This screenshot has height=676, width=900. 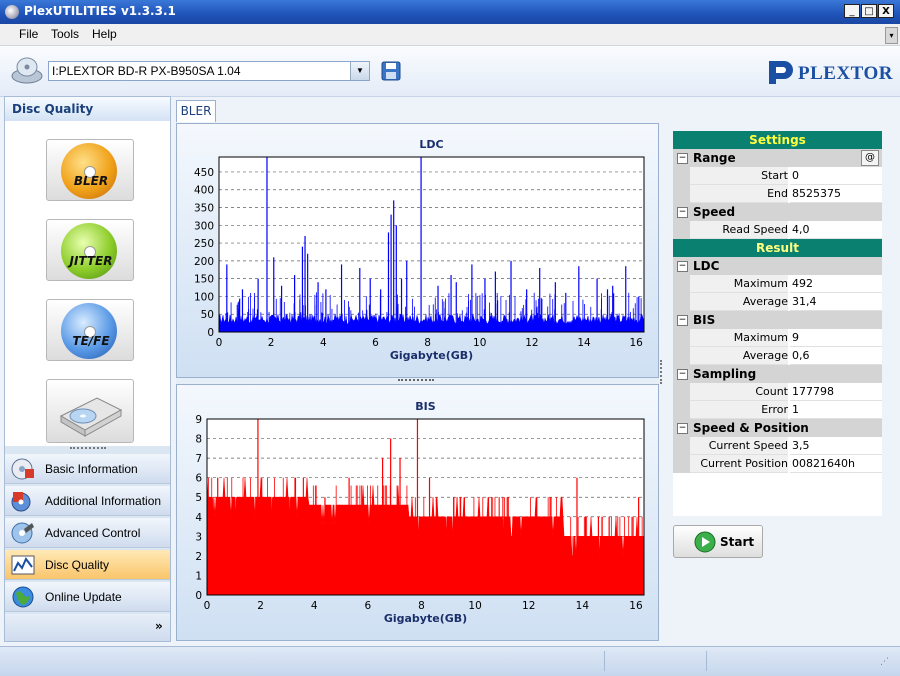 What do you see at coordinates (204, 297) in the screenshot?
I see `y-tick-label: 100` at bounding box center [204, 297].